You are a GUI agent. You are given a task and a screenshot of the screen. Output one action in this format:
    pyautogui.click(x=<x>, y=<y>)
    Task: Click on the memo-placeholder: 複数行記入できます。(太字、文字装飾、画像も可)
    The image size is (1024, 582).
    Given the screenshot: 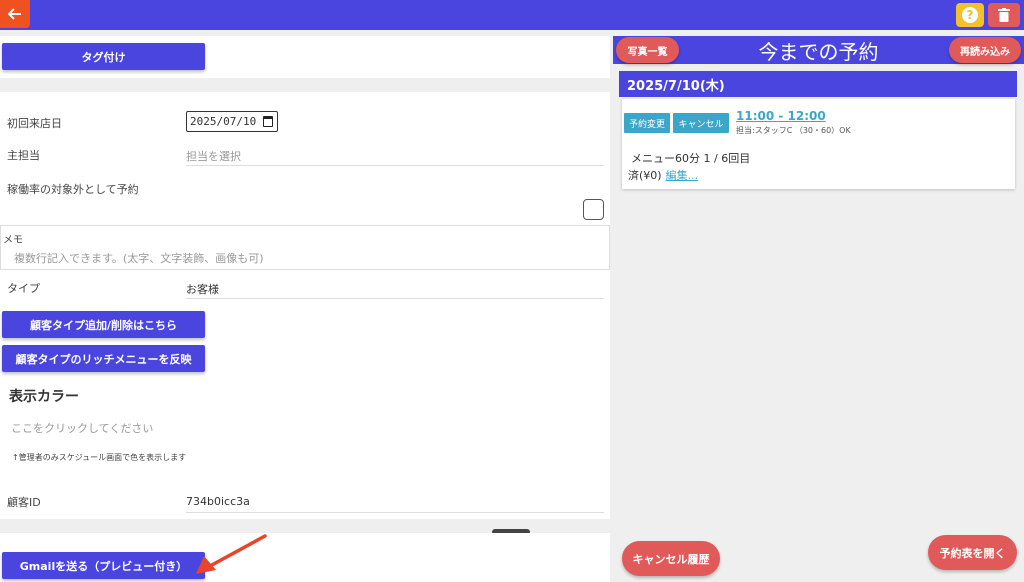 What is the action you would take?
    pyautogui.click(x=139, y=258)
    